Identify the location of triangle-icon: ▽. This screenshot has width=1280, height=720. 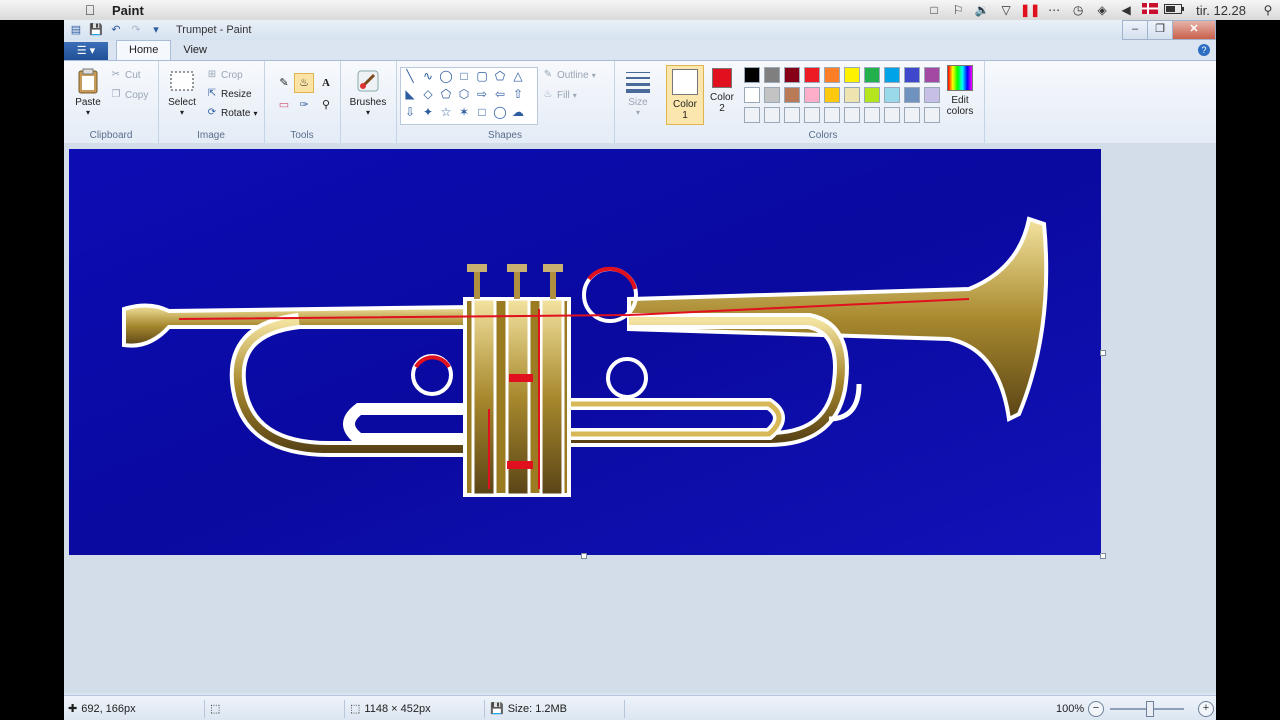
(1006, 10).